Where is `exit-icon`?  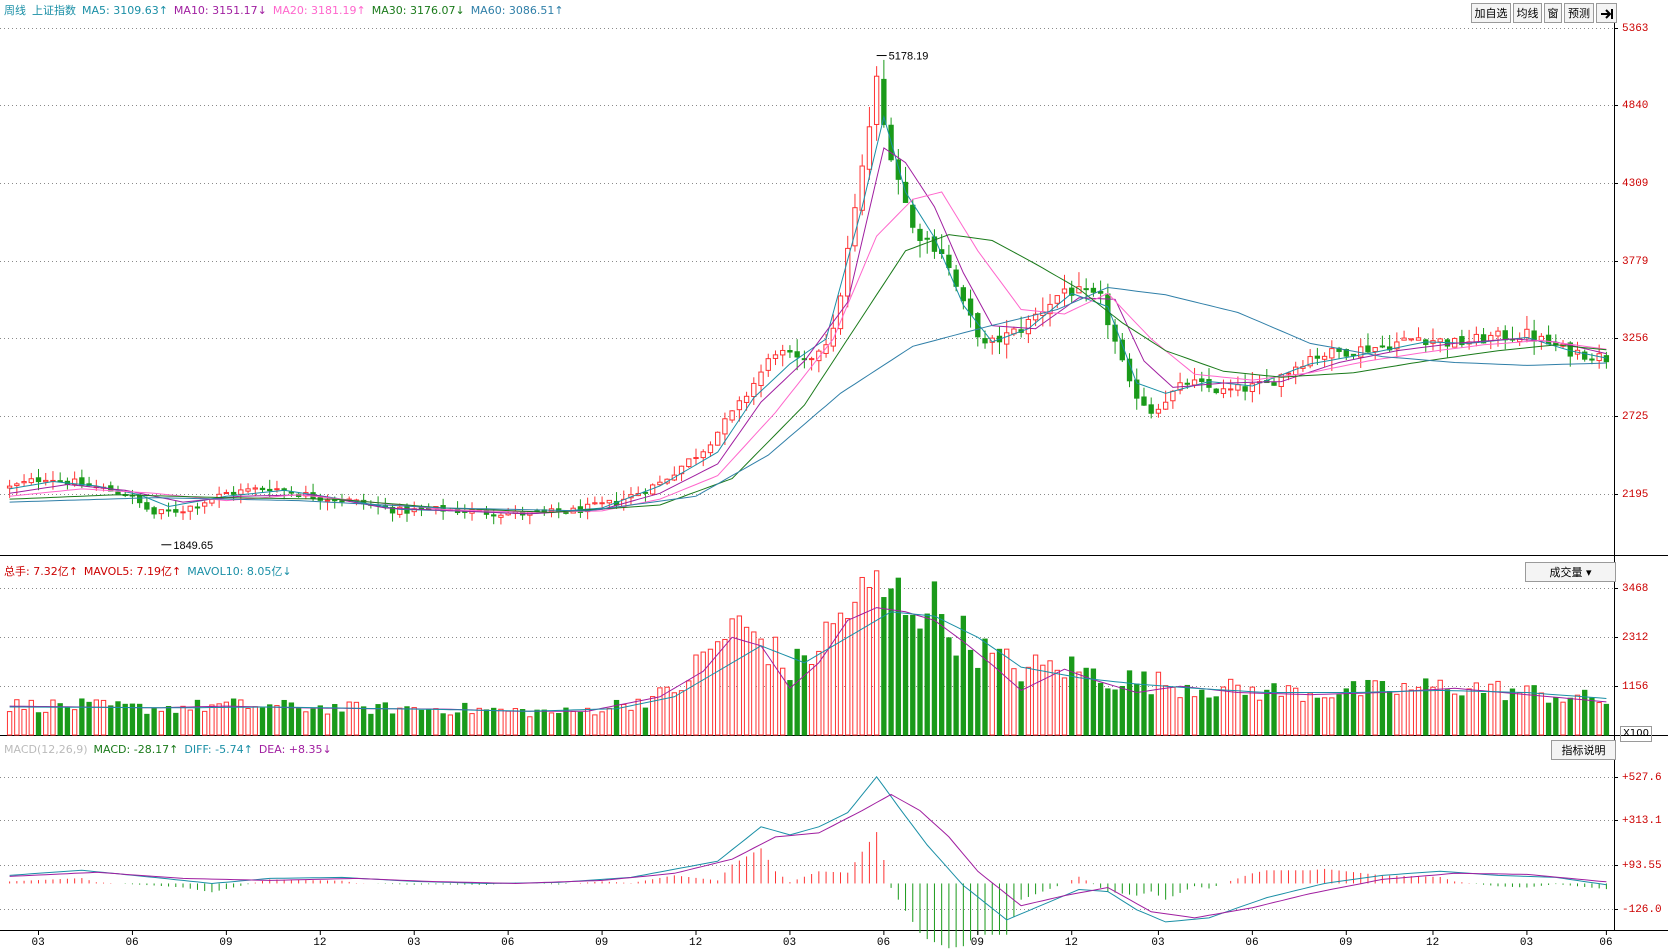
exit-icon is located at coordinates (1606, 13).